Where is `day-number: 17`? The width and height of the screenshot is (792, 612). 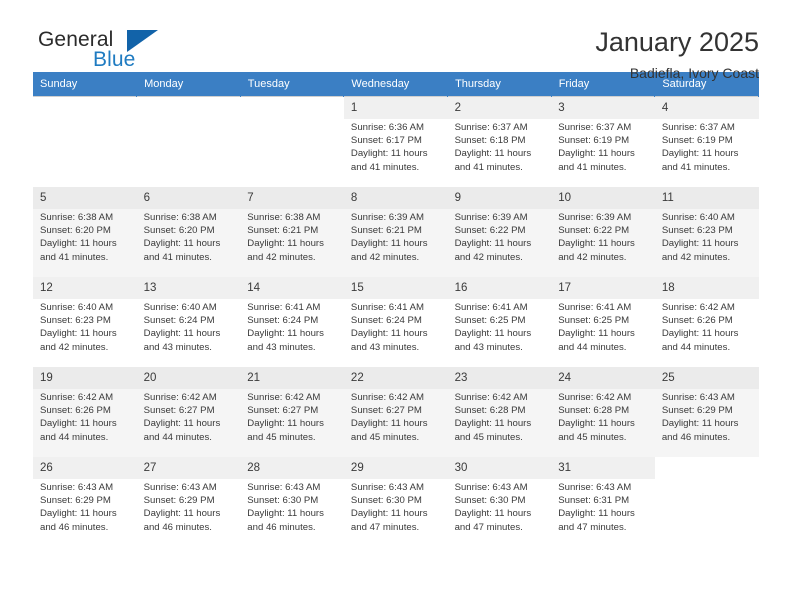 day-number: 17 is located at coordinates (603, 288).